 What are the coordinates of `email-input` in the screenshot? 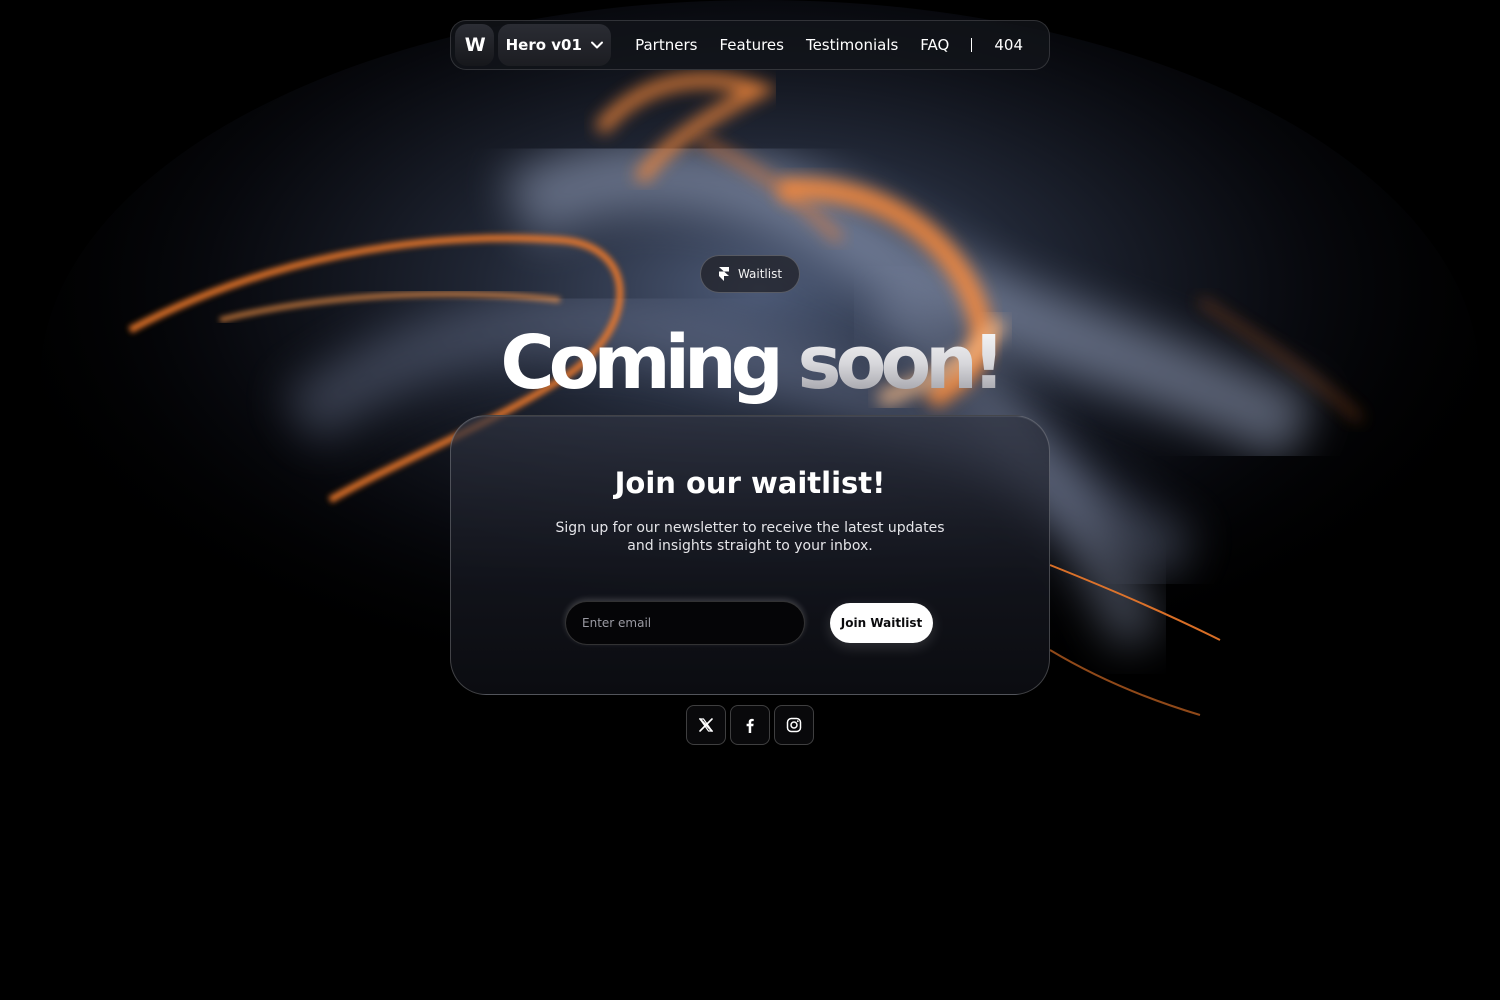 It's located at (685, 623).